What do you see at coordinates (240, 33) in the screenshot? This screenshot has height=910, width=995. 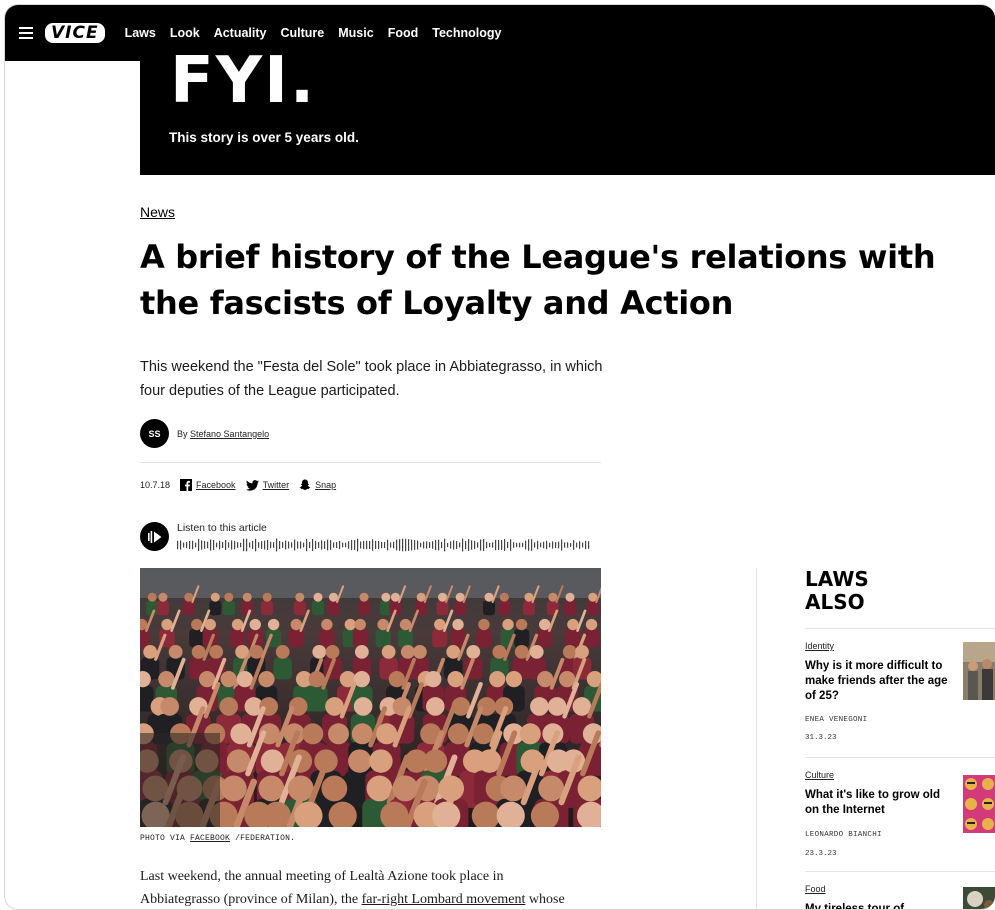 I see `nav-link-actuality: Actuality` at bounding box center [240, 33].